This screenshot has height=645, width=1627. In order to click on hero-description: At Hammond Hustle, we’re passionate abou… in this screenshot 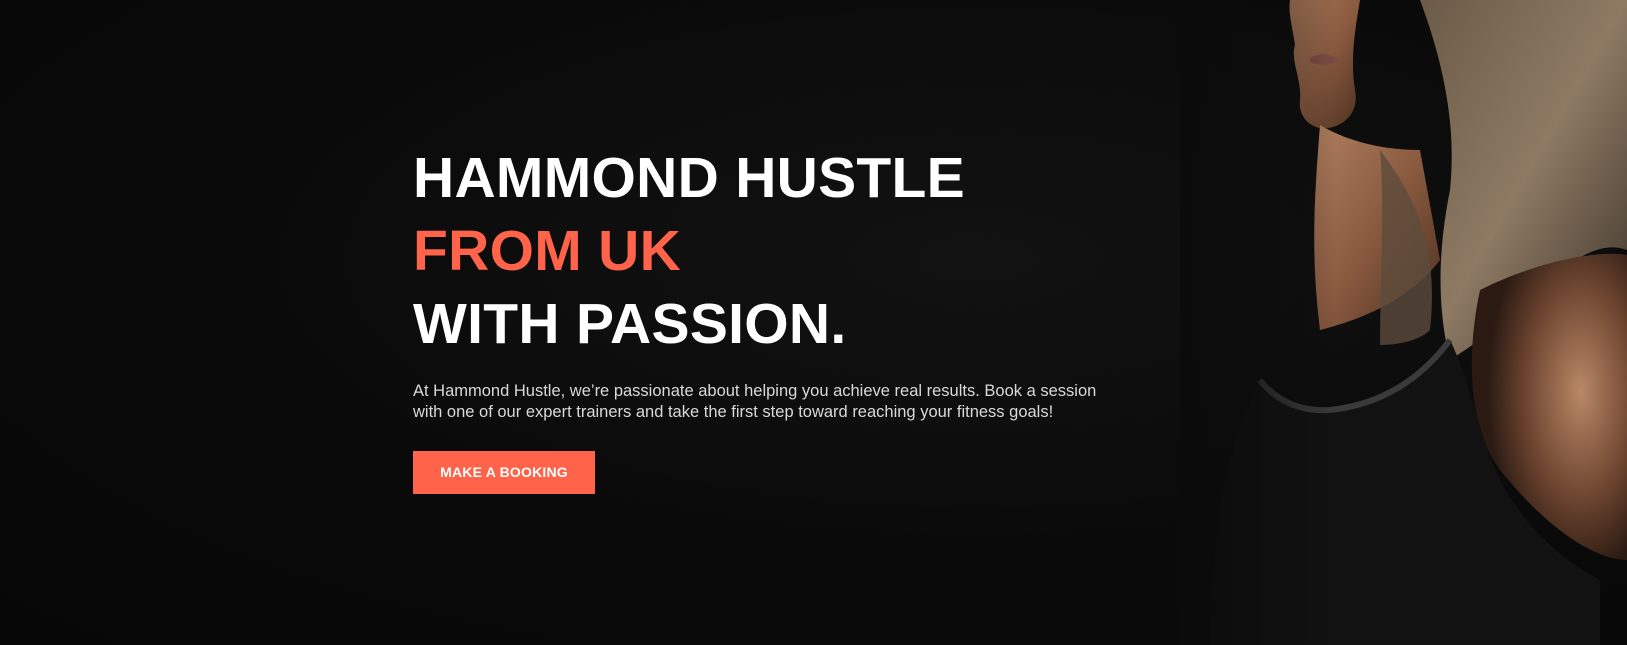, I will do `click(755, 401)`.